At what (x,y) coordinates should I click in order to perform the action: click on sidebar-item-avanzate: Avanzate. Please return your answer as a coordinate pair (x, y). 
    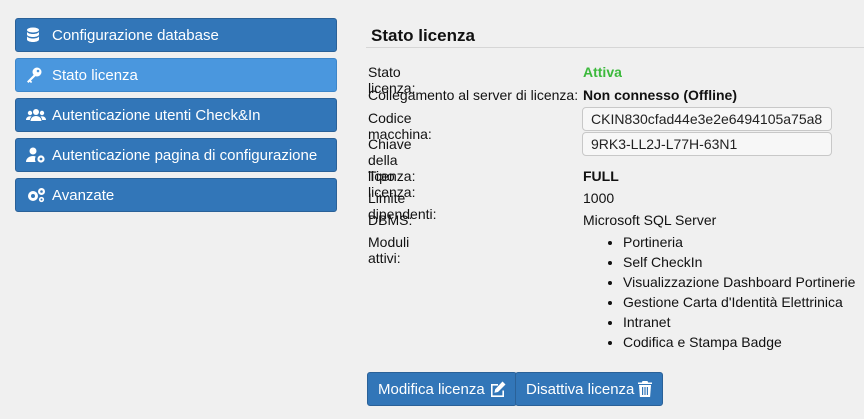
    Looking at the image, I should click on (176, 195).